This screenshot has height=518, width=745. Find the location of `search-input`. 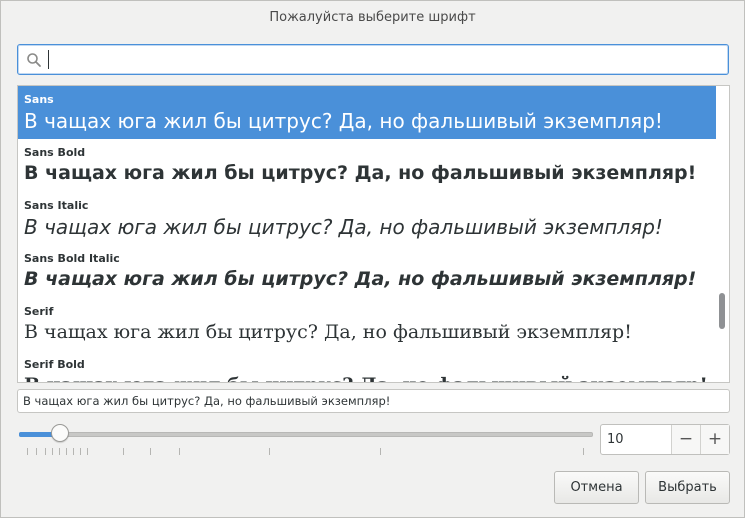

search-input is located at coordinates (373, 59).